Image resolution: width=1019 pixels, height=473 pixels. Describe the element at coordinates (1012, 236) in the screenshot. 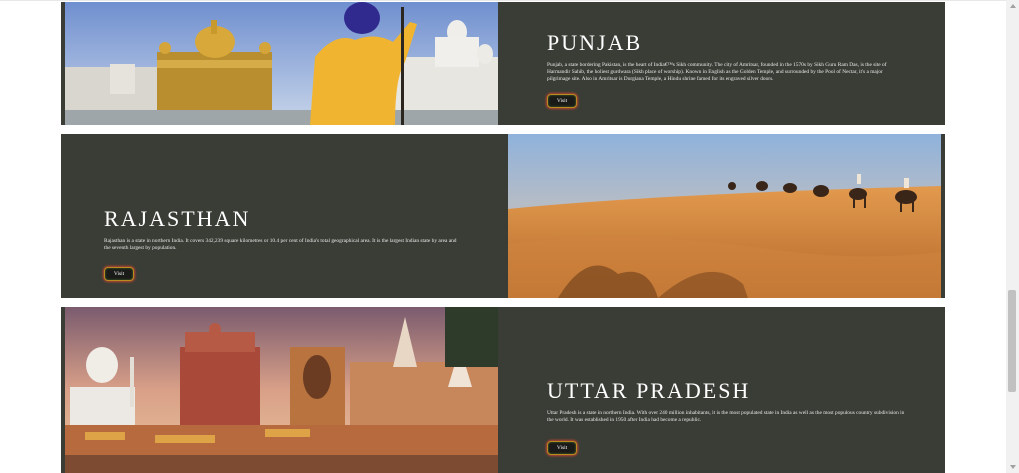

I see `page-scrollbar` at that location.